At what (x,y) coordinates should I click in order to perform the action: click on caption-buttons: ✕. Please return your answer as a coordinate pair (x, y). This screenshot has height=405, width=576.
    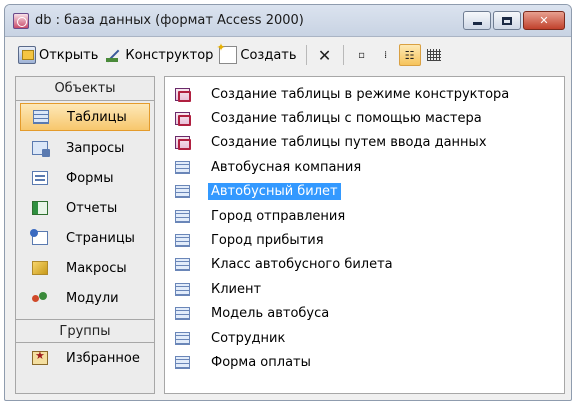
    Looking at the image, I should click on (514, 20).